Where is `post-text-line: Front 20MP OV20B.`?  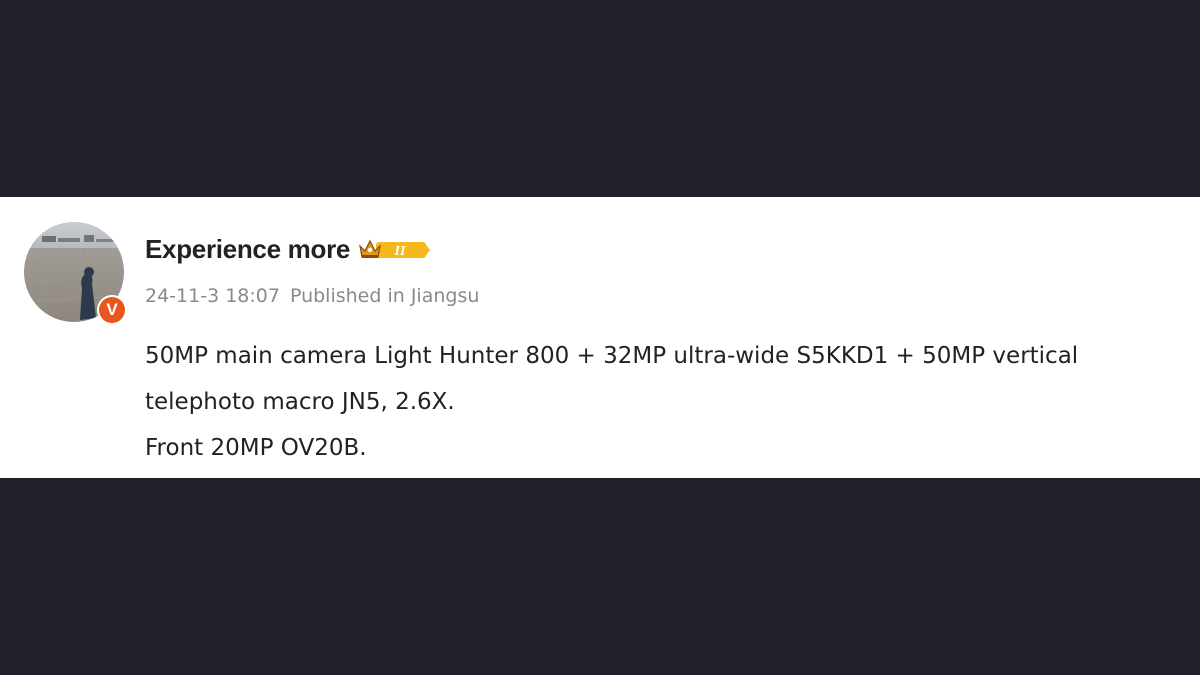
post-text-line: Front 20MP OV20B. is located at coordinates (256, 448).